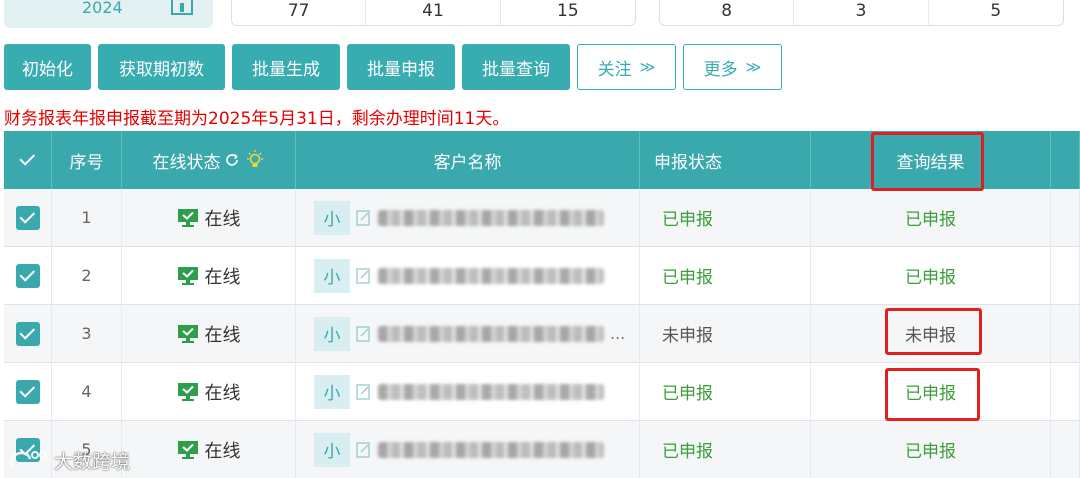 This screenshot has width=1080, height=478. I want to click on stat-value: 41, so click(433, 12).